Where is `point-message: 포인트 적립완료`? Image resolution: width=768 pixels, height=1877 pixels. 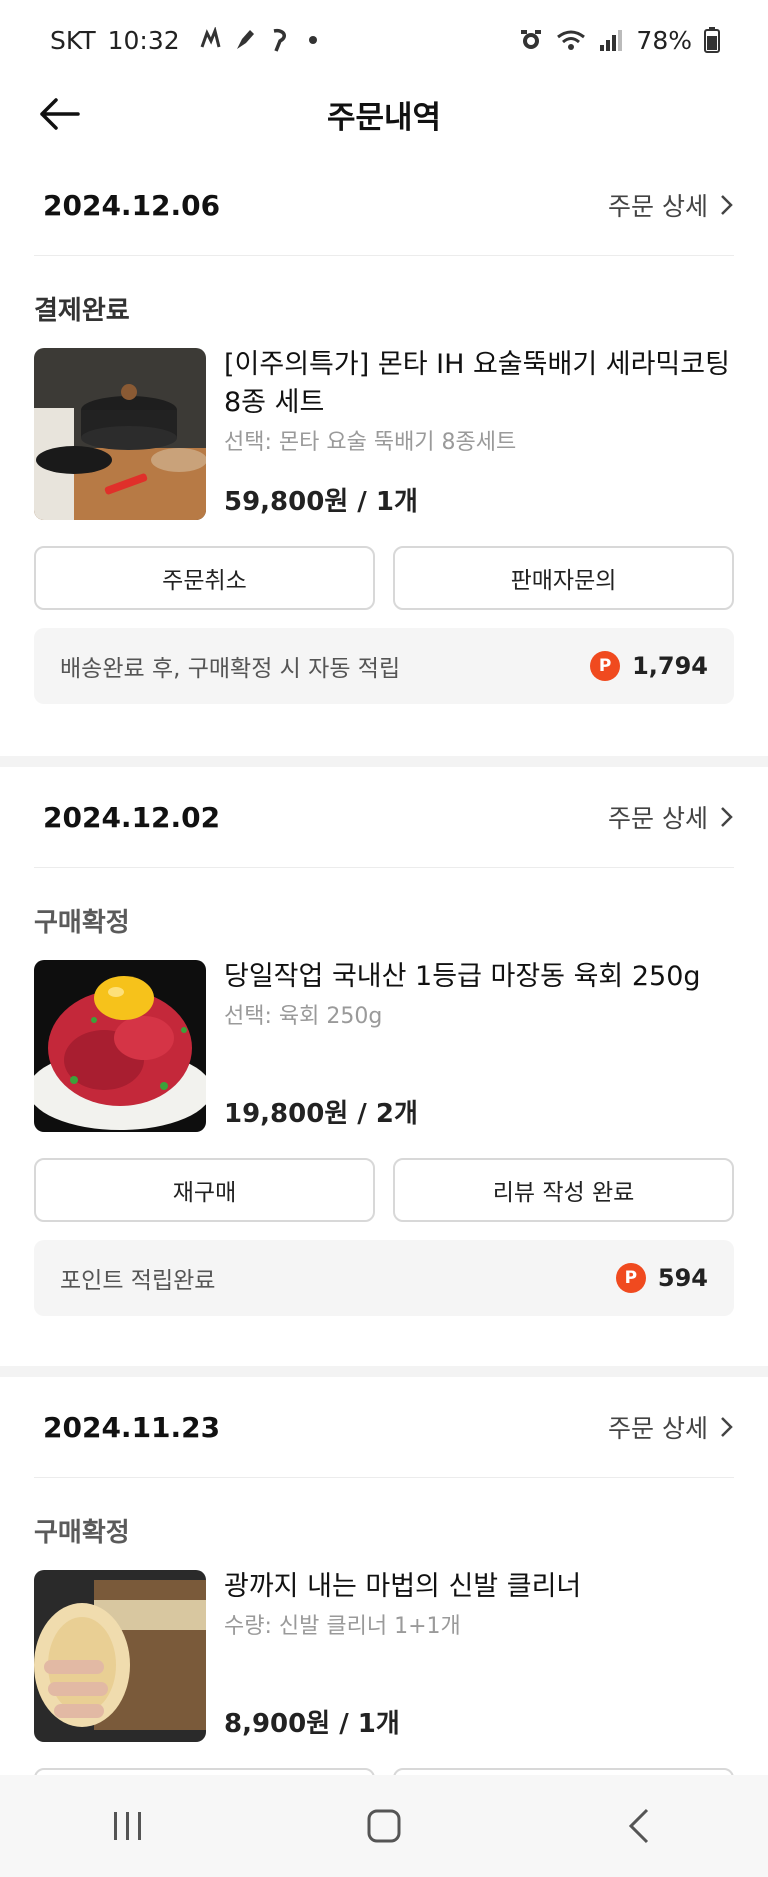 point-message: 포인트 적립완료 is located at coordinates (138, 1281).